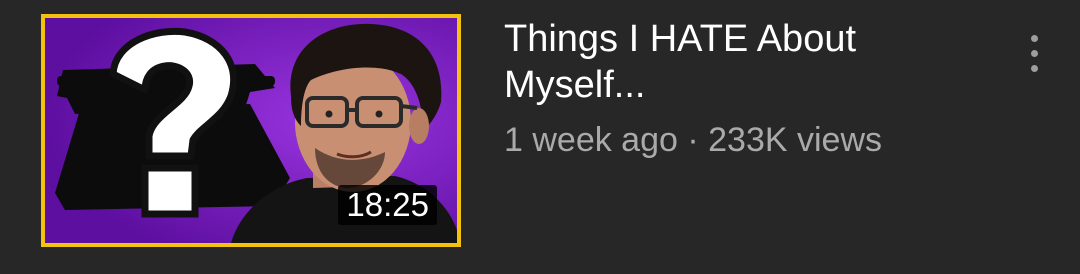 This screenshot has width=1080, height=274. What do you see at coordinates (795, 140) in the screenshot?
I see `view-count: 233K views` at bounding box center [795, 140].